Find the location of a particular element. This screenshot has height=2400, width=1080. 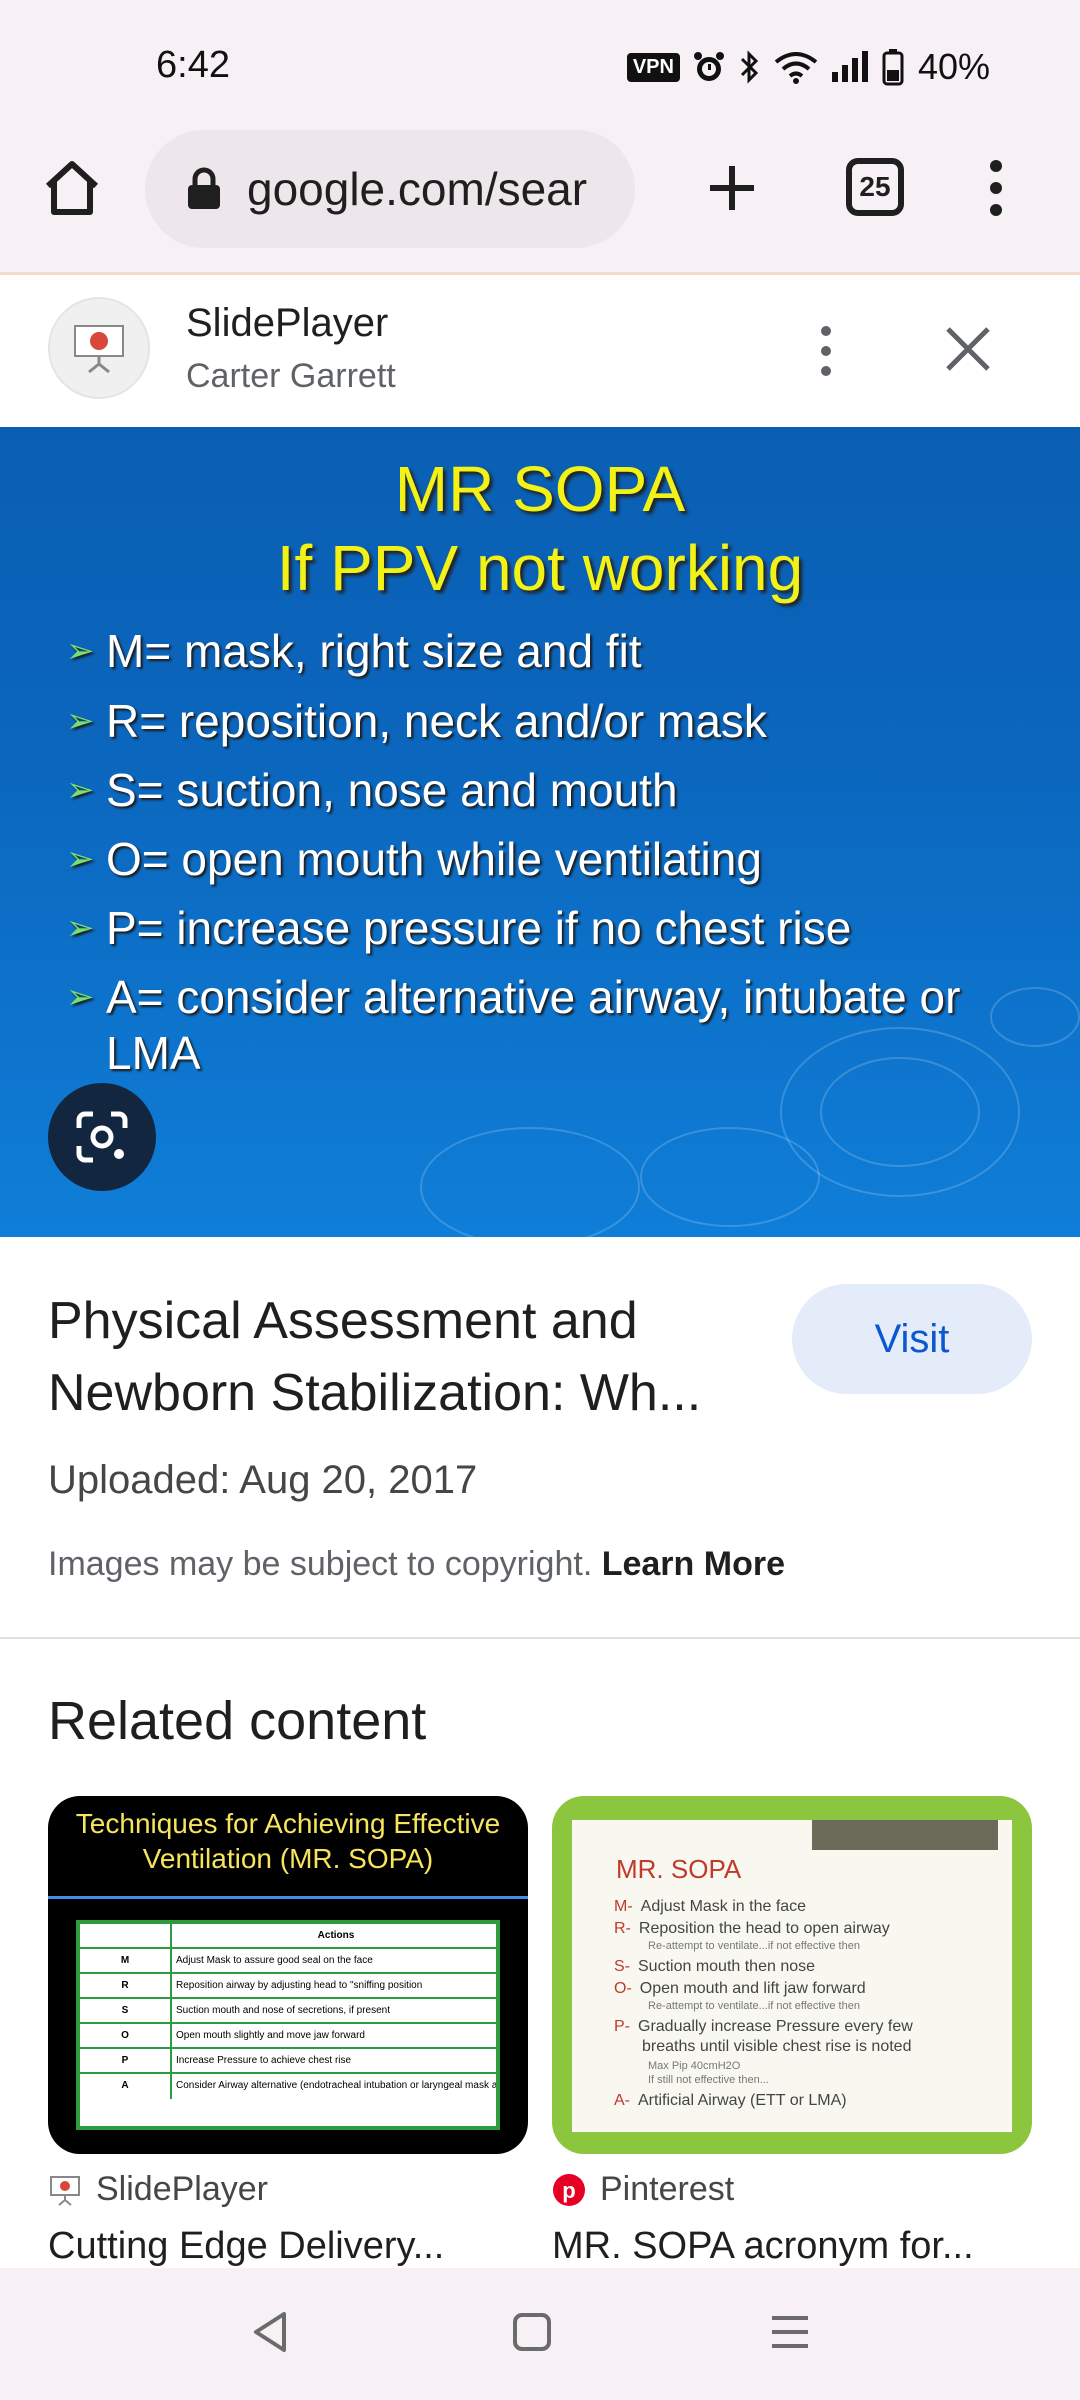

close-icon is located at coordinates (968, 349).